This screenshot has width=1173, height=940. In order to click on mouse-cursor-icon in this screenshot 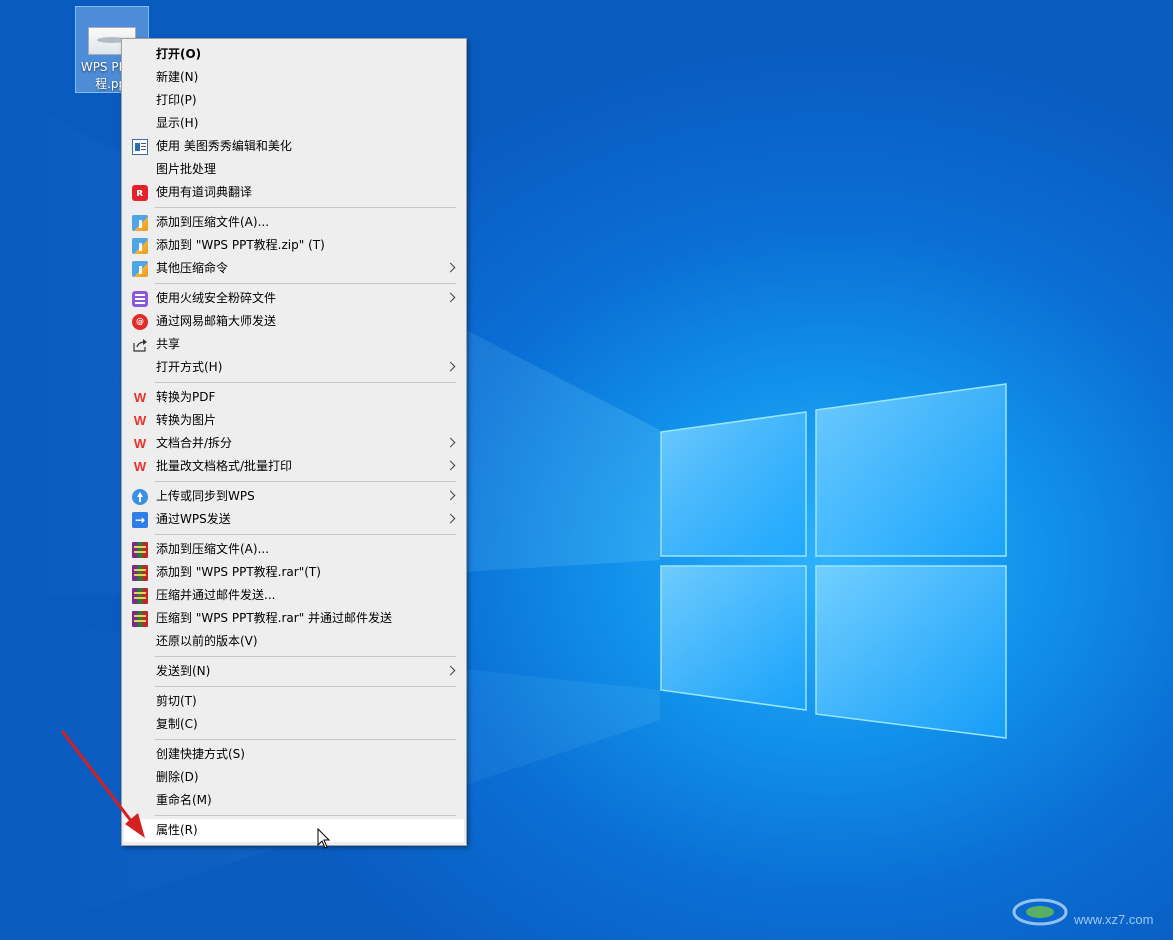, I will do `click(324, 838)`.